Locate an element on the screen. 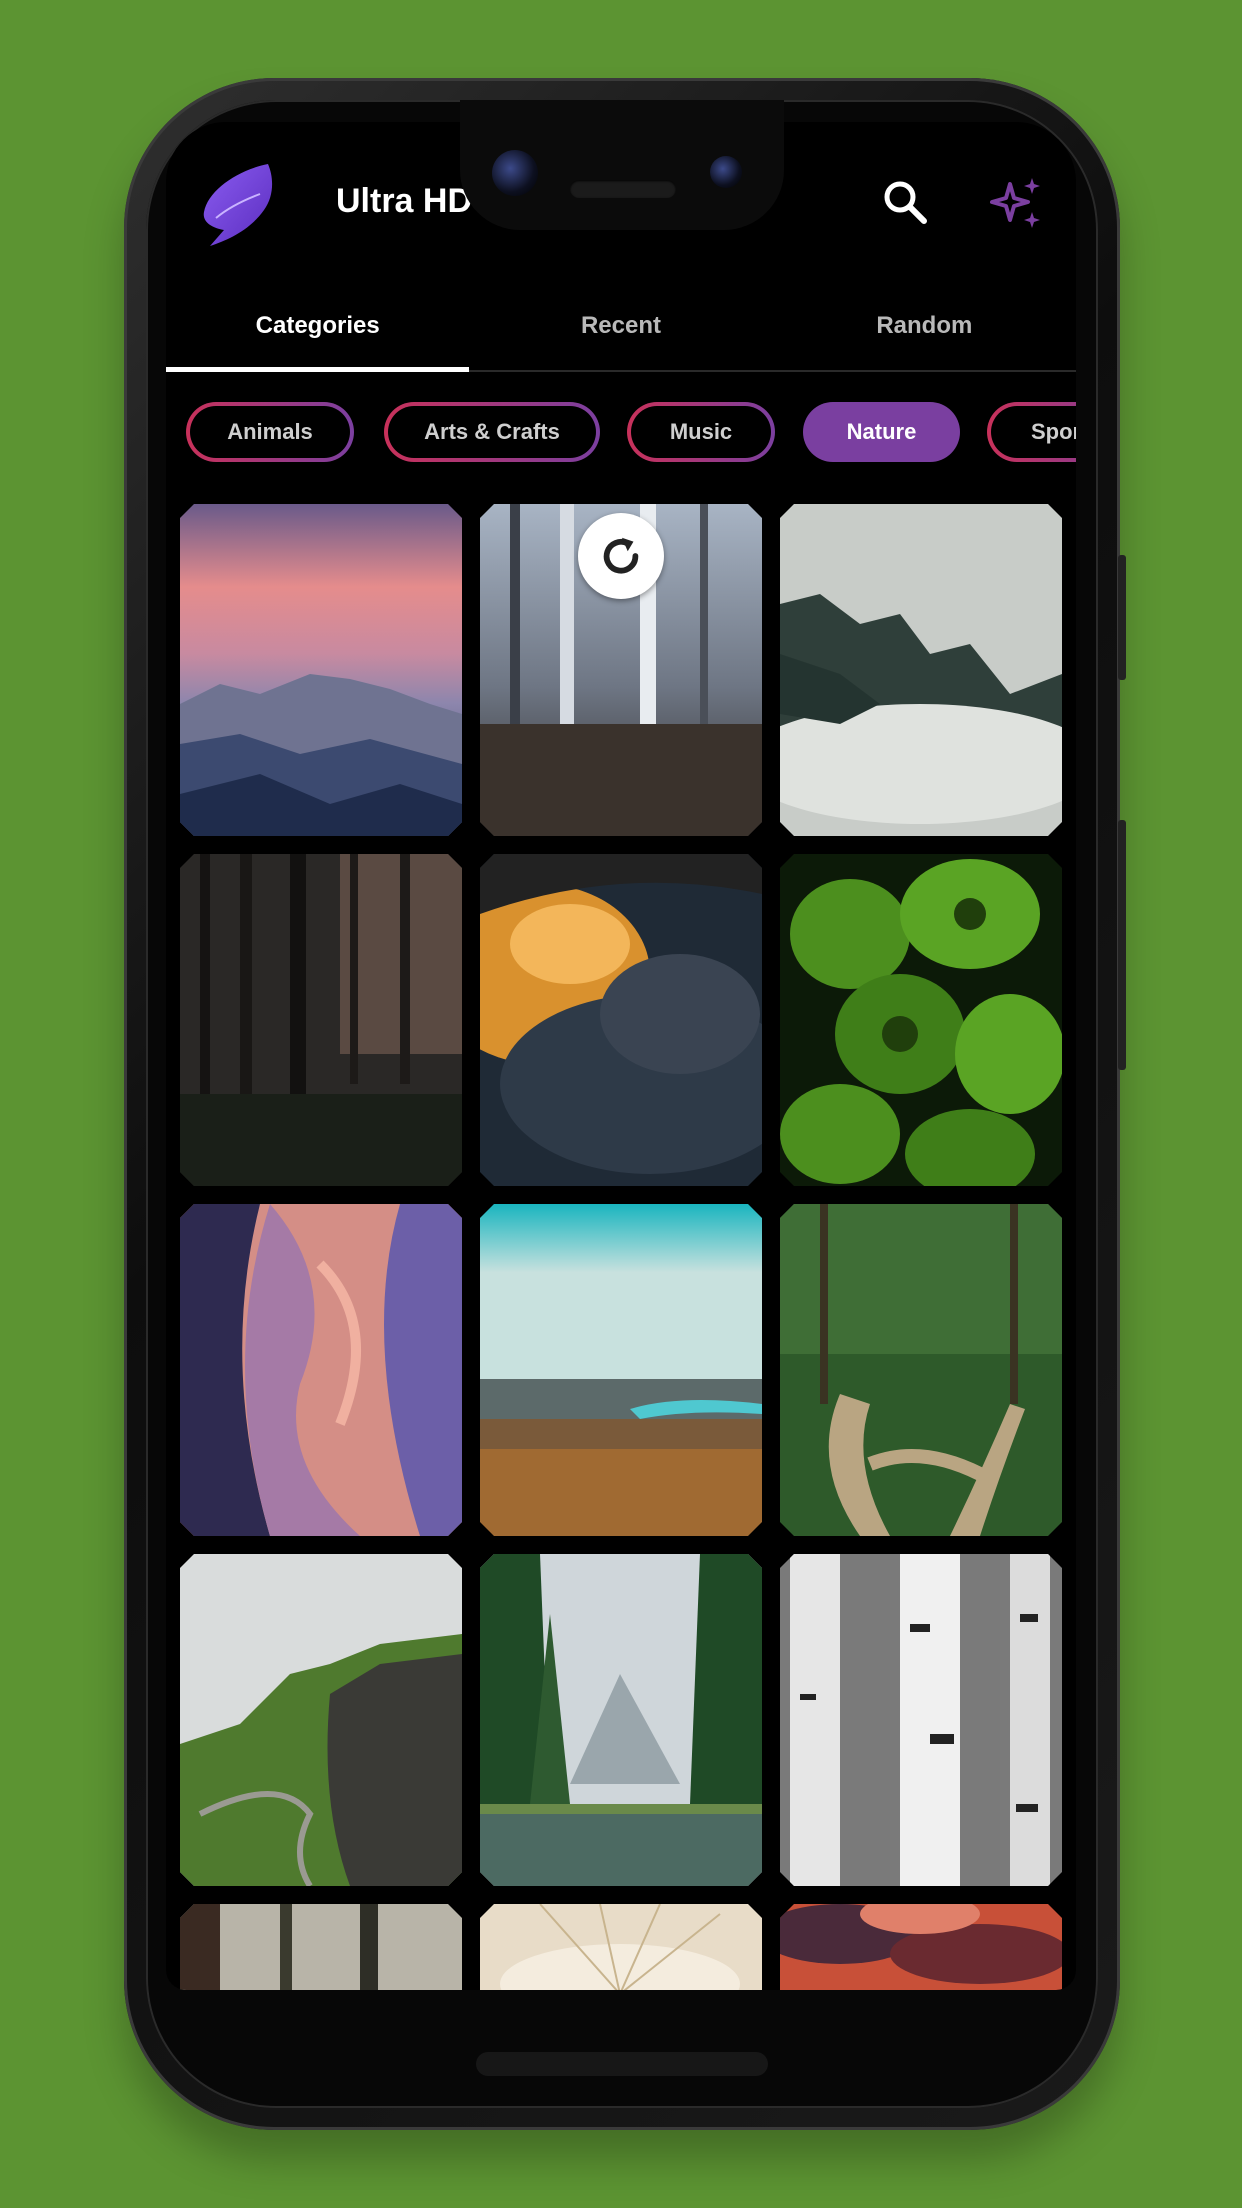 The height and width of the screenshot is (2208, 1242). tab-bar: Categories Recent Random is located at coordinates (621, 327).